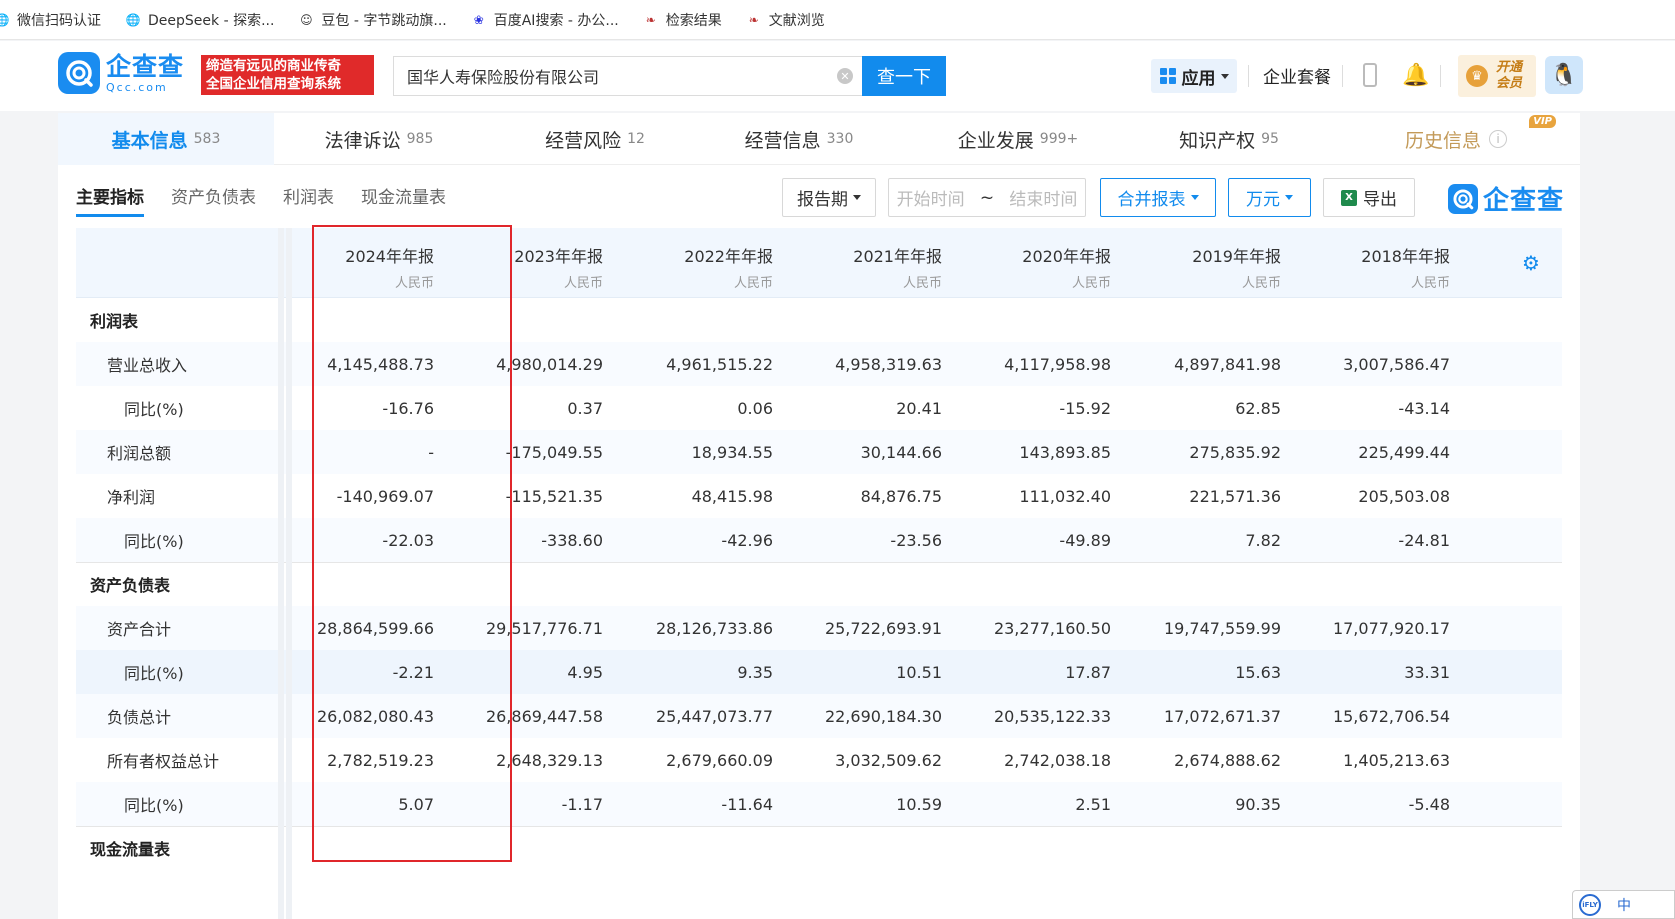 The width and height of the screenshot is (1675, 919). I want to click on table-cell: 2,679,660.09, so click(719, 760).